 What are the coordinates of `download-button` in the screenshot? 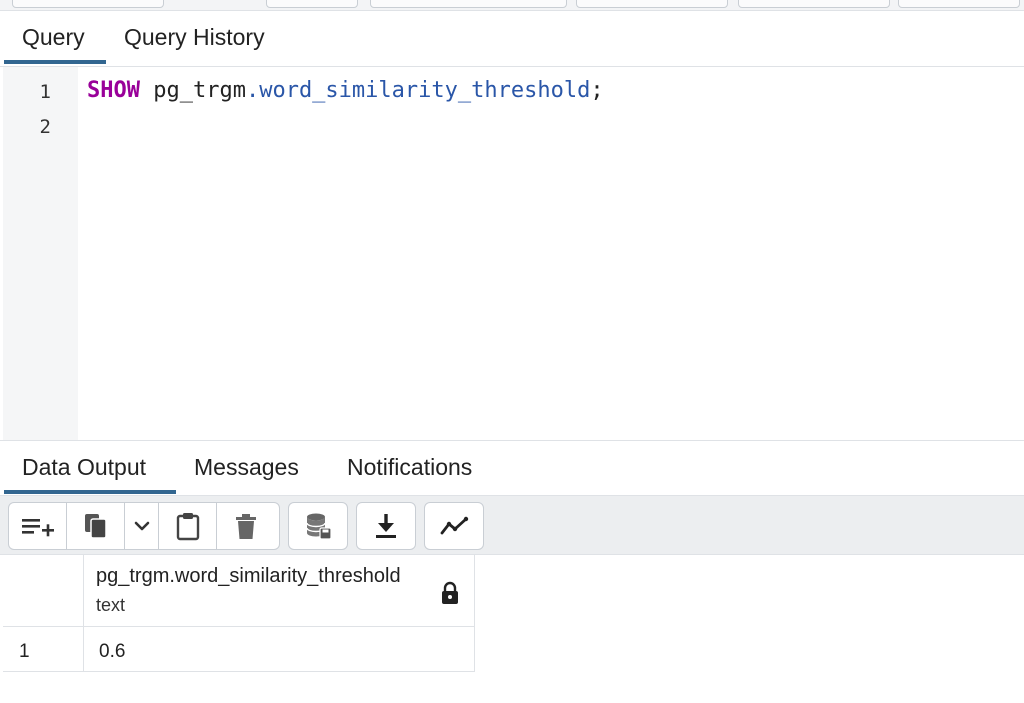 It's located at (386, 526).